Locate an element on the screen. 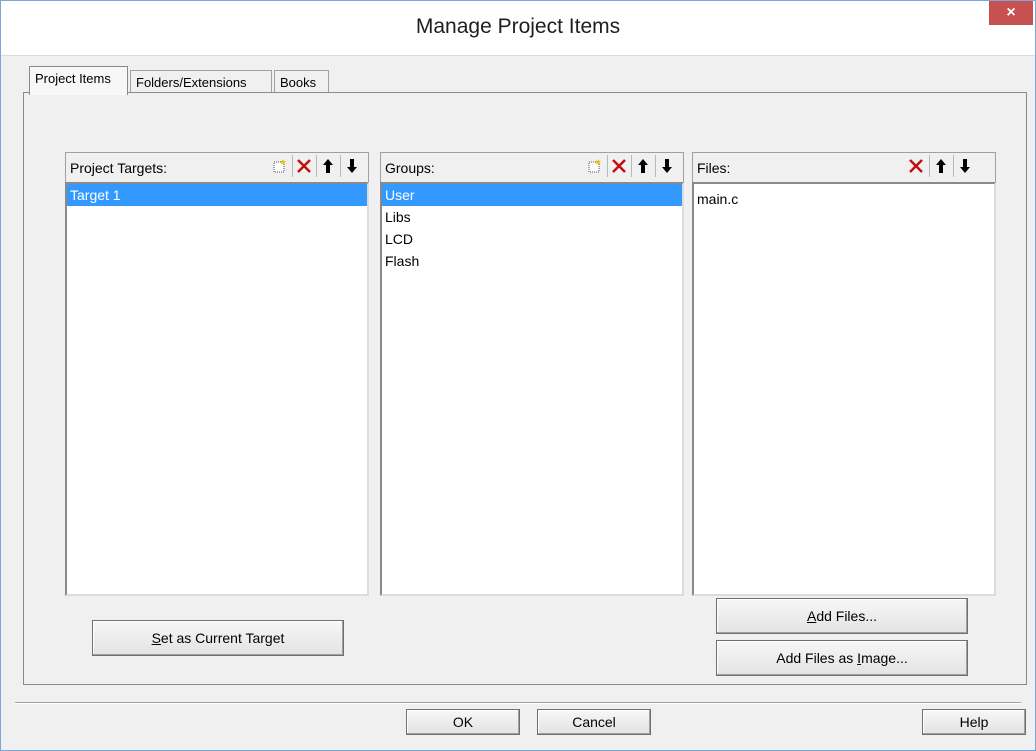 This screenshot has height=751, width=1036. button-mnemonic: S is located at coordinates (156, 638).